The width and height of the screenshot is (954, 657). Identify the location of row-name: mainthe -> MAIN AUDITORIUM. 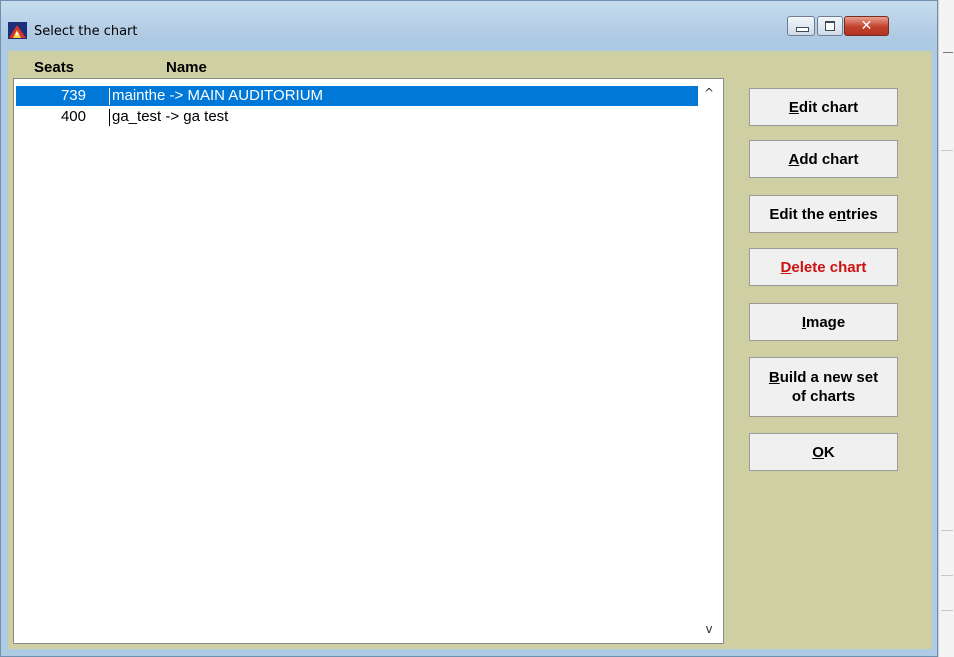
(218, 95).